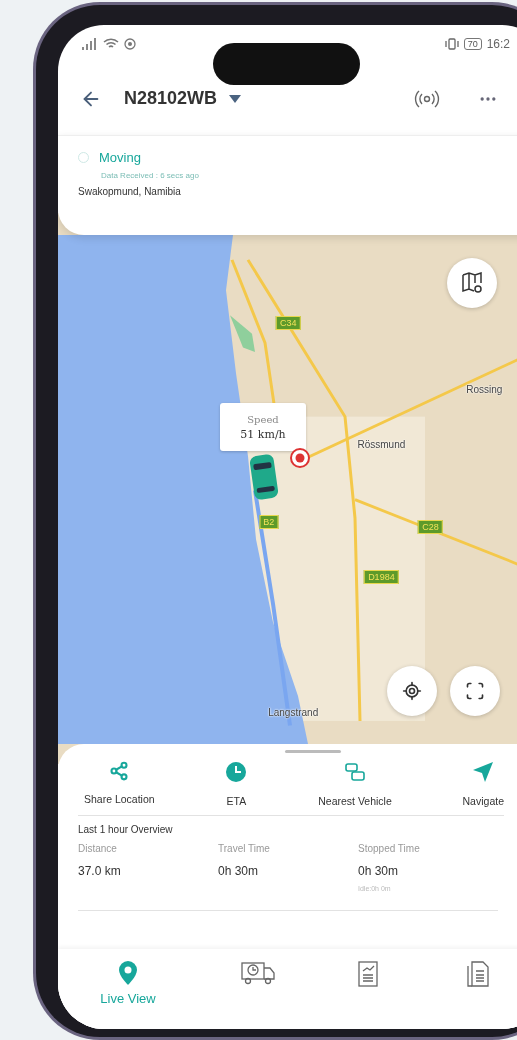 This screenshot has width=517, height=1040. I want to click on wifi-icon, so click(111, 43).